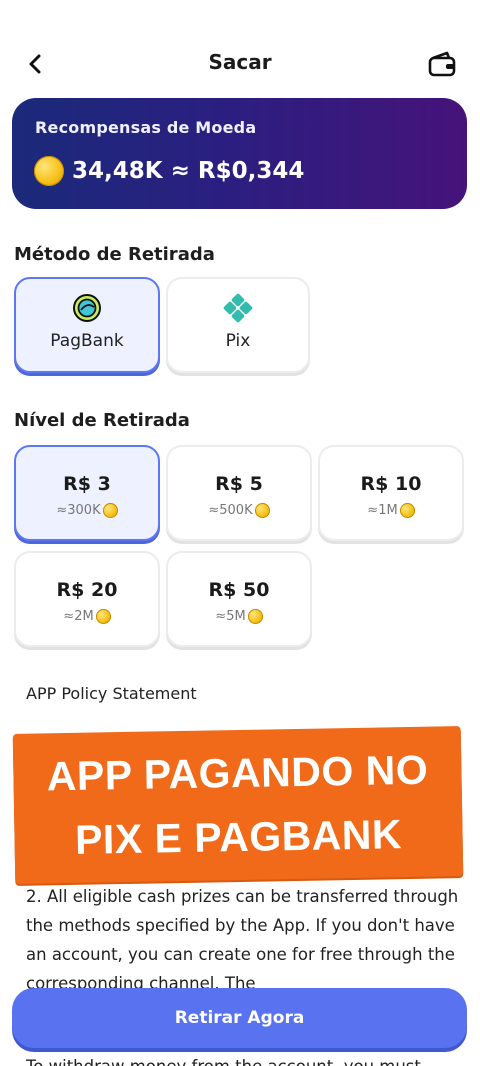 This screenshot has width=480, height=1066. I want to click on level-amount: R$ 50, so click(239, 590).